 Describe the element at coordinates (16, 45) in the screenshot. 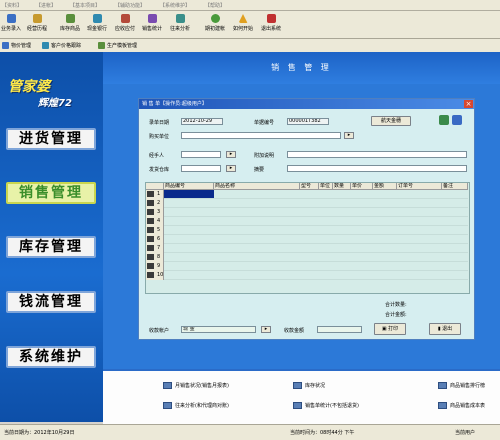

I see `quick-price-management: 物价管理` at that location.